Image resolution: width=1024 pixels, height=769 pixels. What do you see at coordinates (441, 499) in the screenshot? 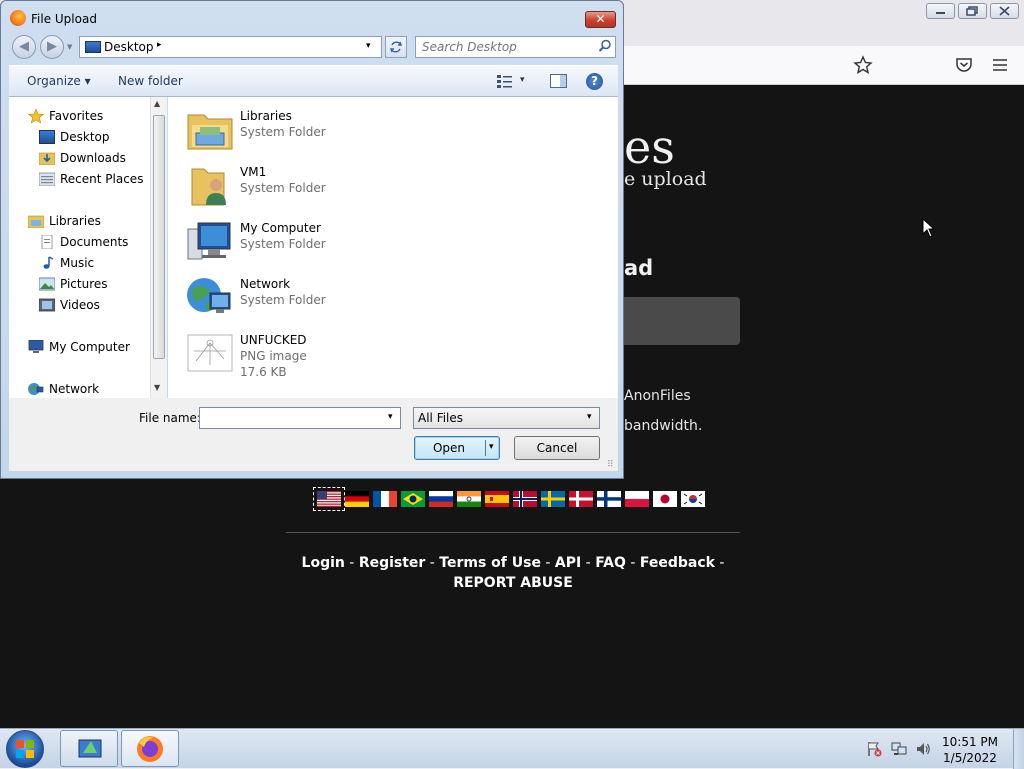
I see `flag-ru` at bounding box center [441, 499].